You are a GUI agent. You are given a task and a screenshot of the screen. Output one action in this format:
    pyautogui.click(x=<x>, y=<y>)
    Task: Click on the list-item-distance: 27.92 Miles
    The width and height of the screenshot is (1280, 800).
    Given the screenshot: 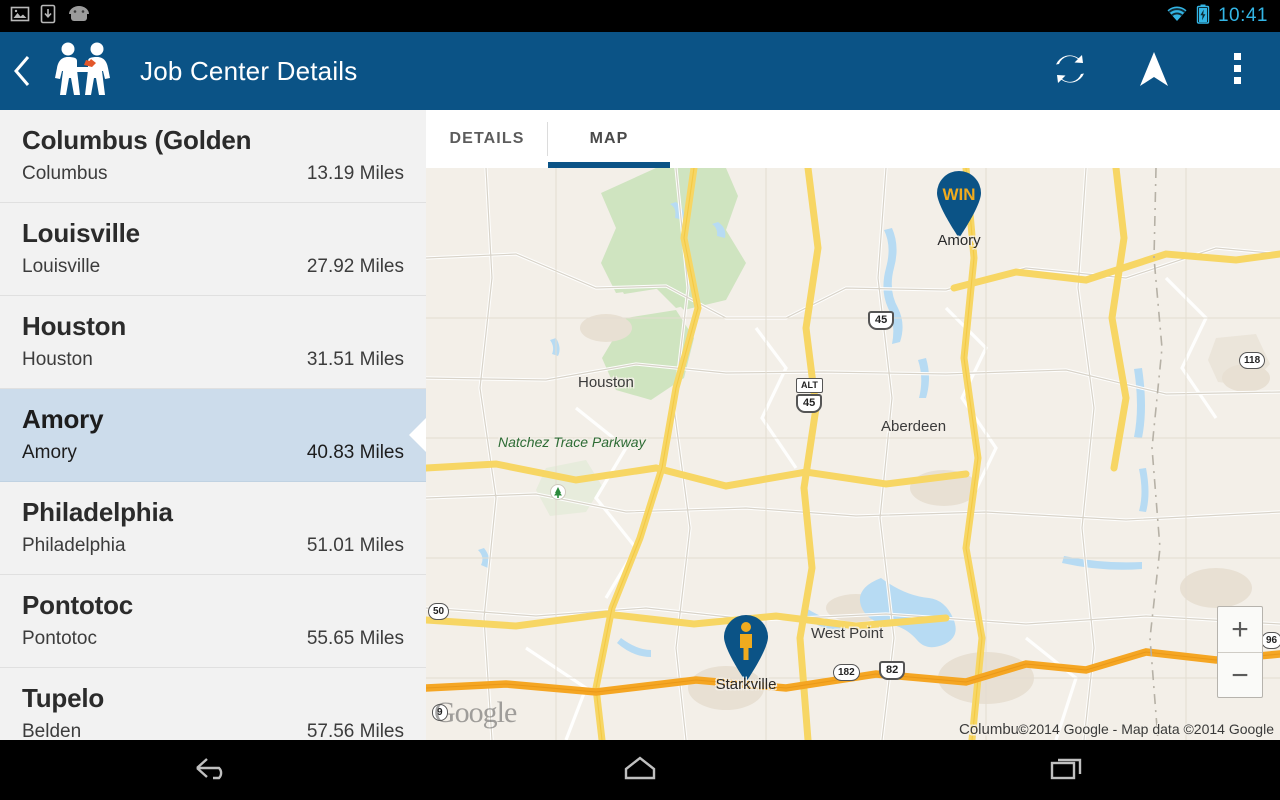 What is the action you would take?
    pyautogui.click(x=355, y=266)
    